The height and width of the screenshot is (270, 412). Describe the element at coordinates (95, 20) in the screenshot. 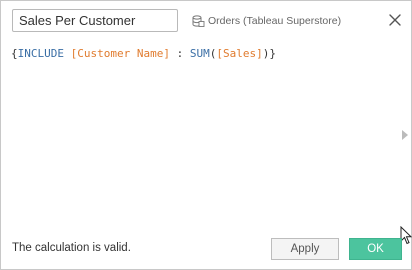

I see `calculation-name-field` at that location.